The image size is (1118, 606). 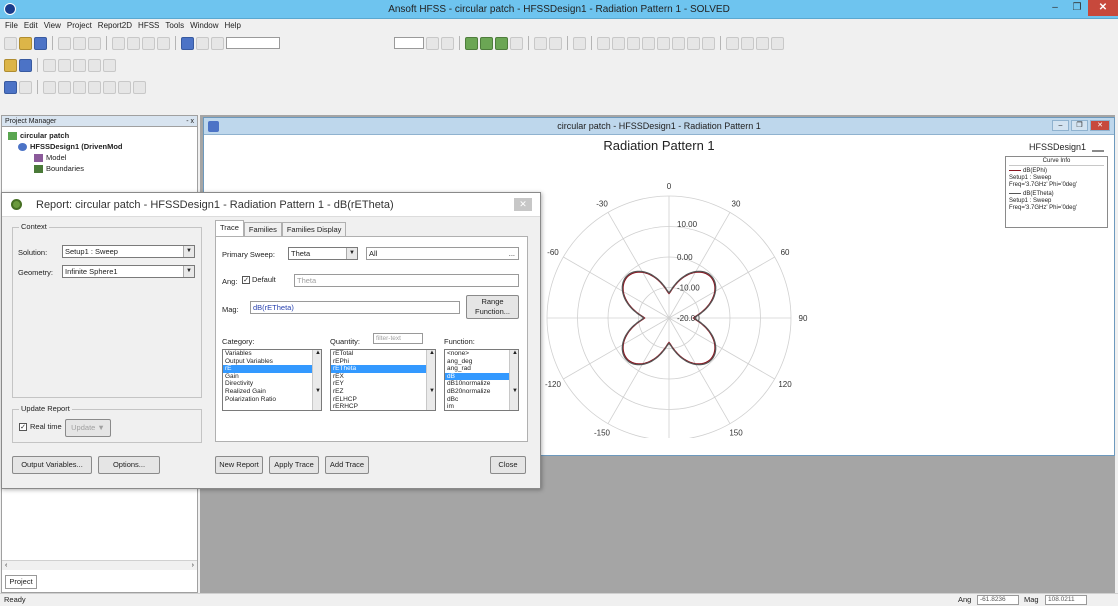 I want to click on list-item: rELHCP, so click(x=383, y=400).